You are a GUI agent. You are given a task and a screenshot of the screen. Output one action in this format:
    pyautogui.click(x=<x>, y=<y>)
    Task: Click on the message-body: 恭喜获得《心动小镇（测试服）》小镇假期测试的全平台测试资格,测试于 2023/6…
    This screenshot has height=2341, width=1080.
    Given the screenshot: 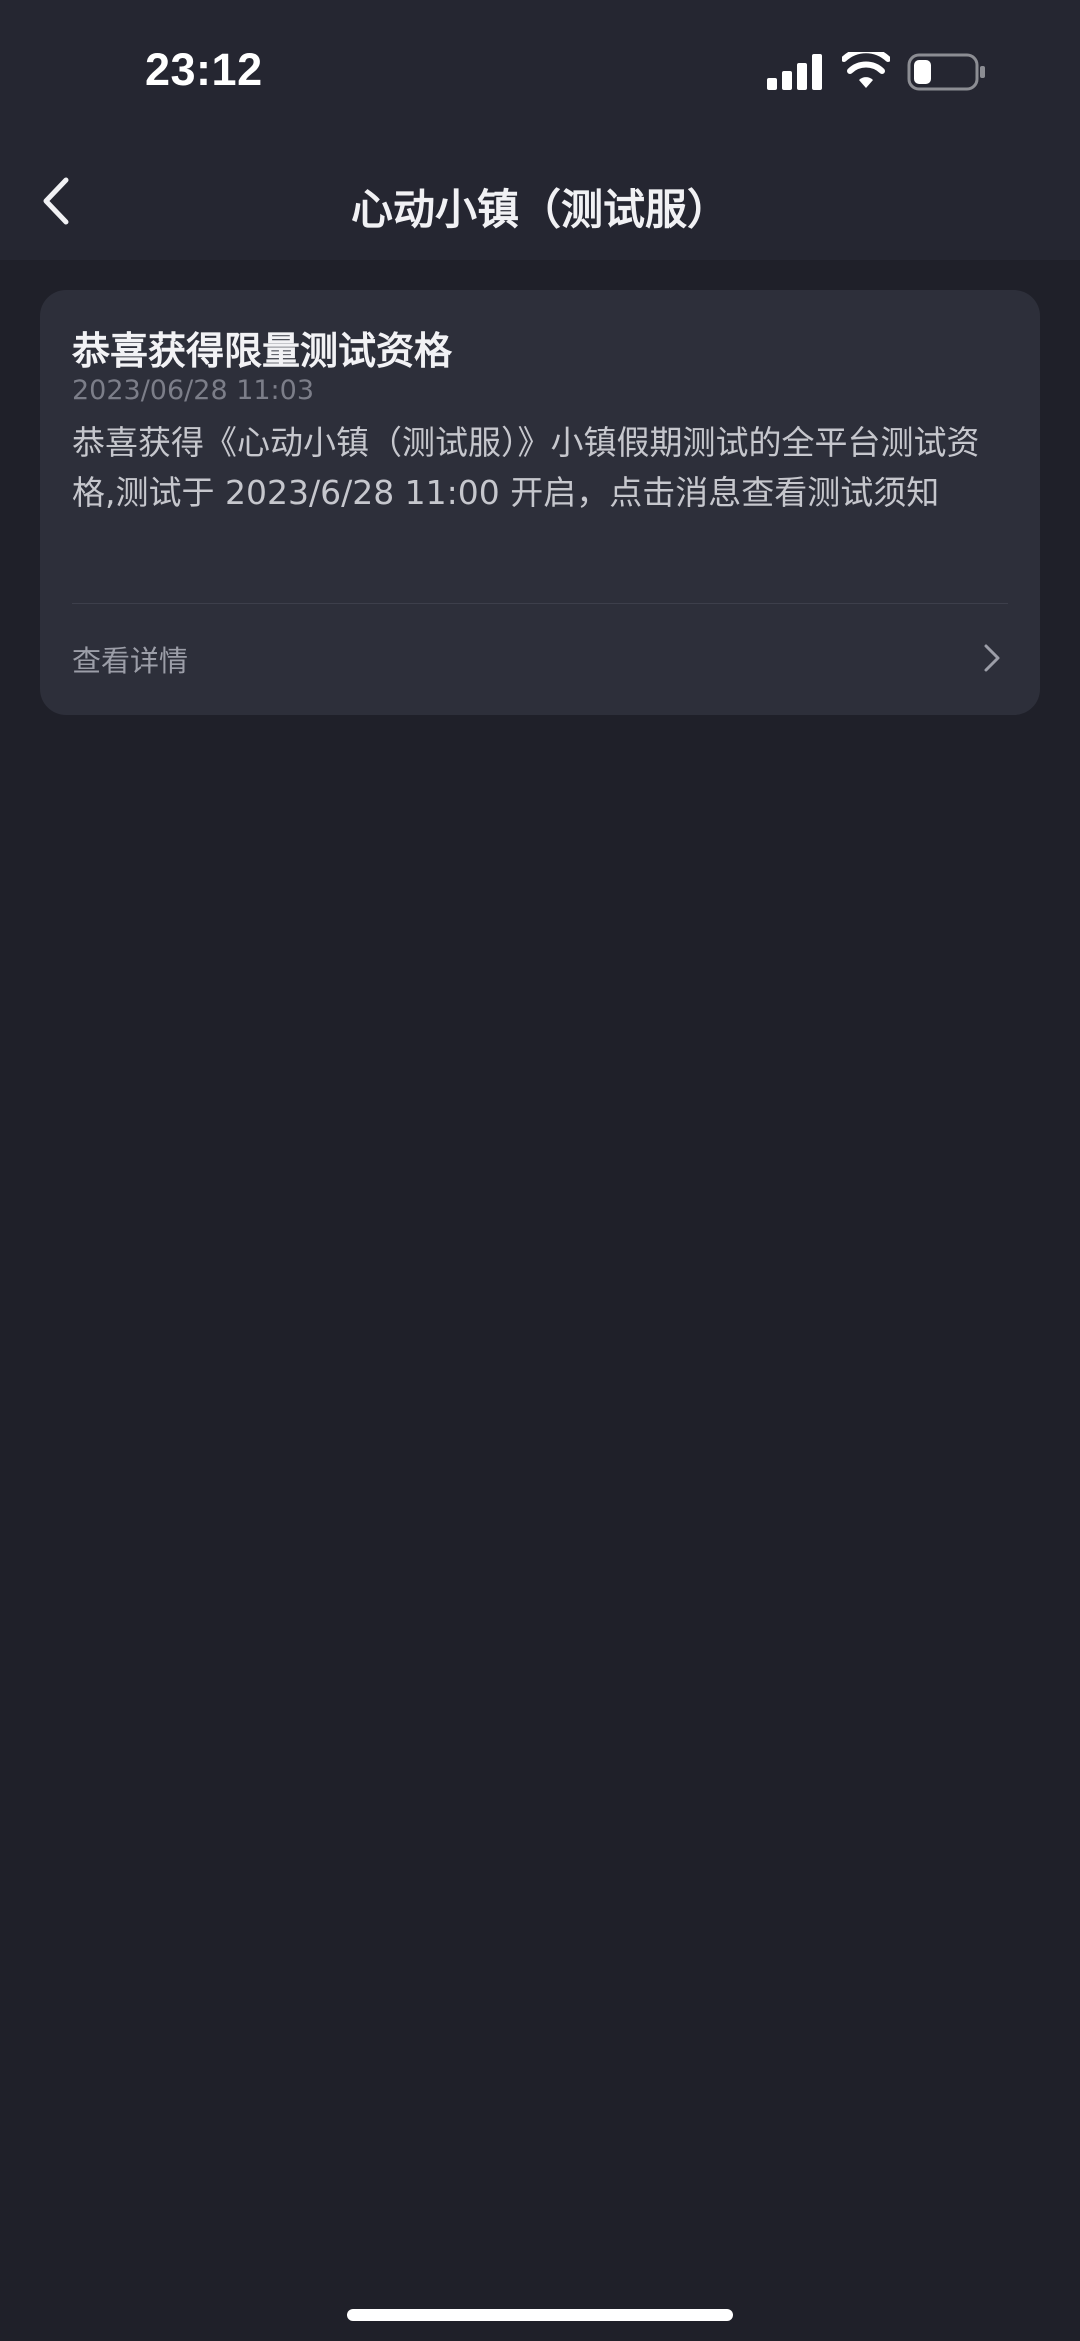 What is the action you would take?
    pyautogui.click(x=526, y=467)
    